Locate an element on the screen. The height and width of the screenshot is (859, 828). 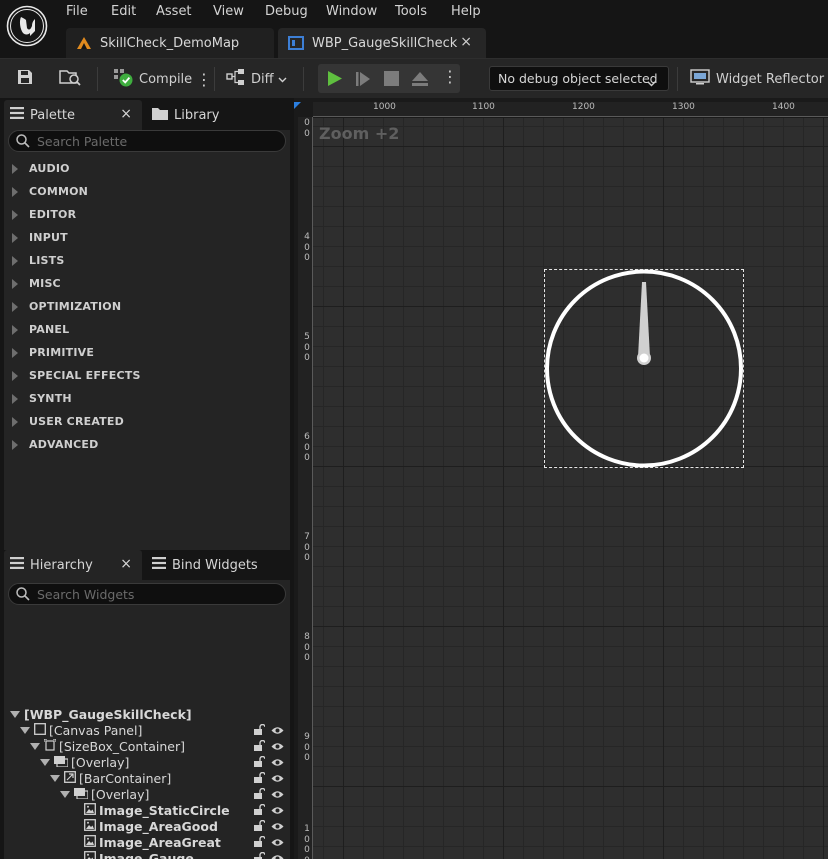
hierarchy-row: [Canvas Panel] is located at coordinates (155, 730).